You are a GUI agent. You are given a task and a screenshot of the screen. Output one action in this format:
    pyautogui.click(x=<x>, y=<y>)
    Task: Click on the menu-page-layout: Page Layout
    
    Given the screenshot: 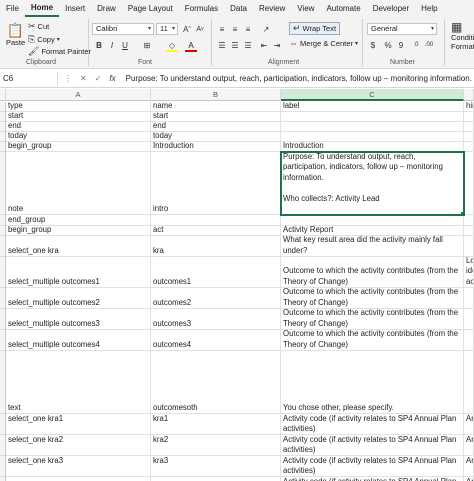 What is the action you would take?
    pyautogui.click(x=150, y=8)
    